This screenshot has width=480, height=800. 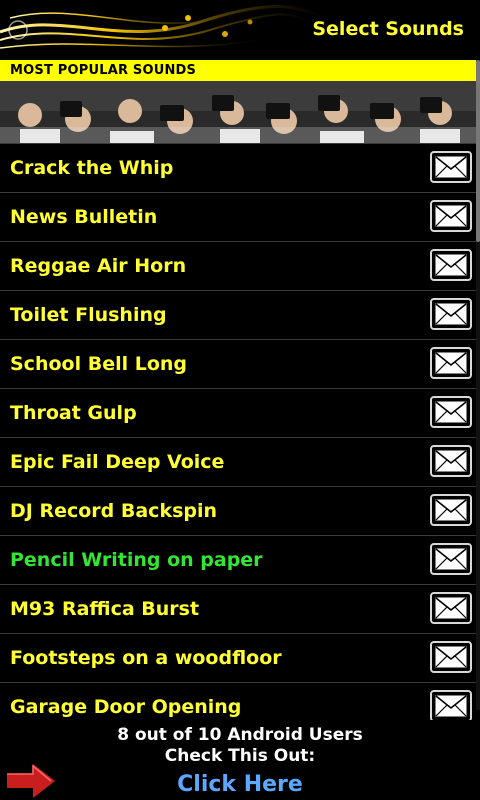 What do you see at coordinates (238, 461) in the screenshot?
I see `sound-row: Epic Fail Deep Voice` at bounding box center [238, 461].